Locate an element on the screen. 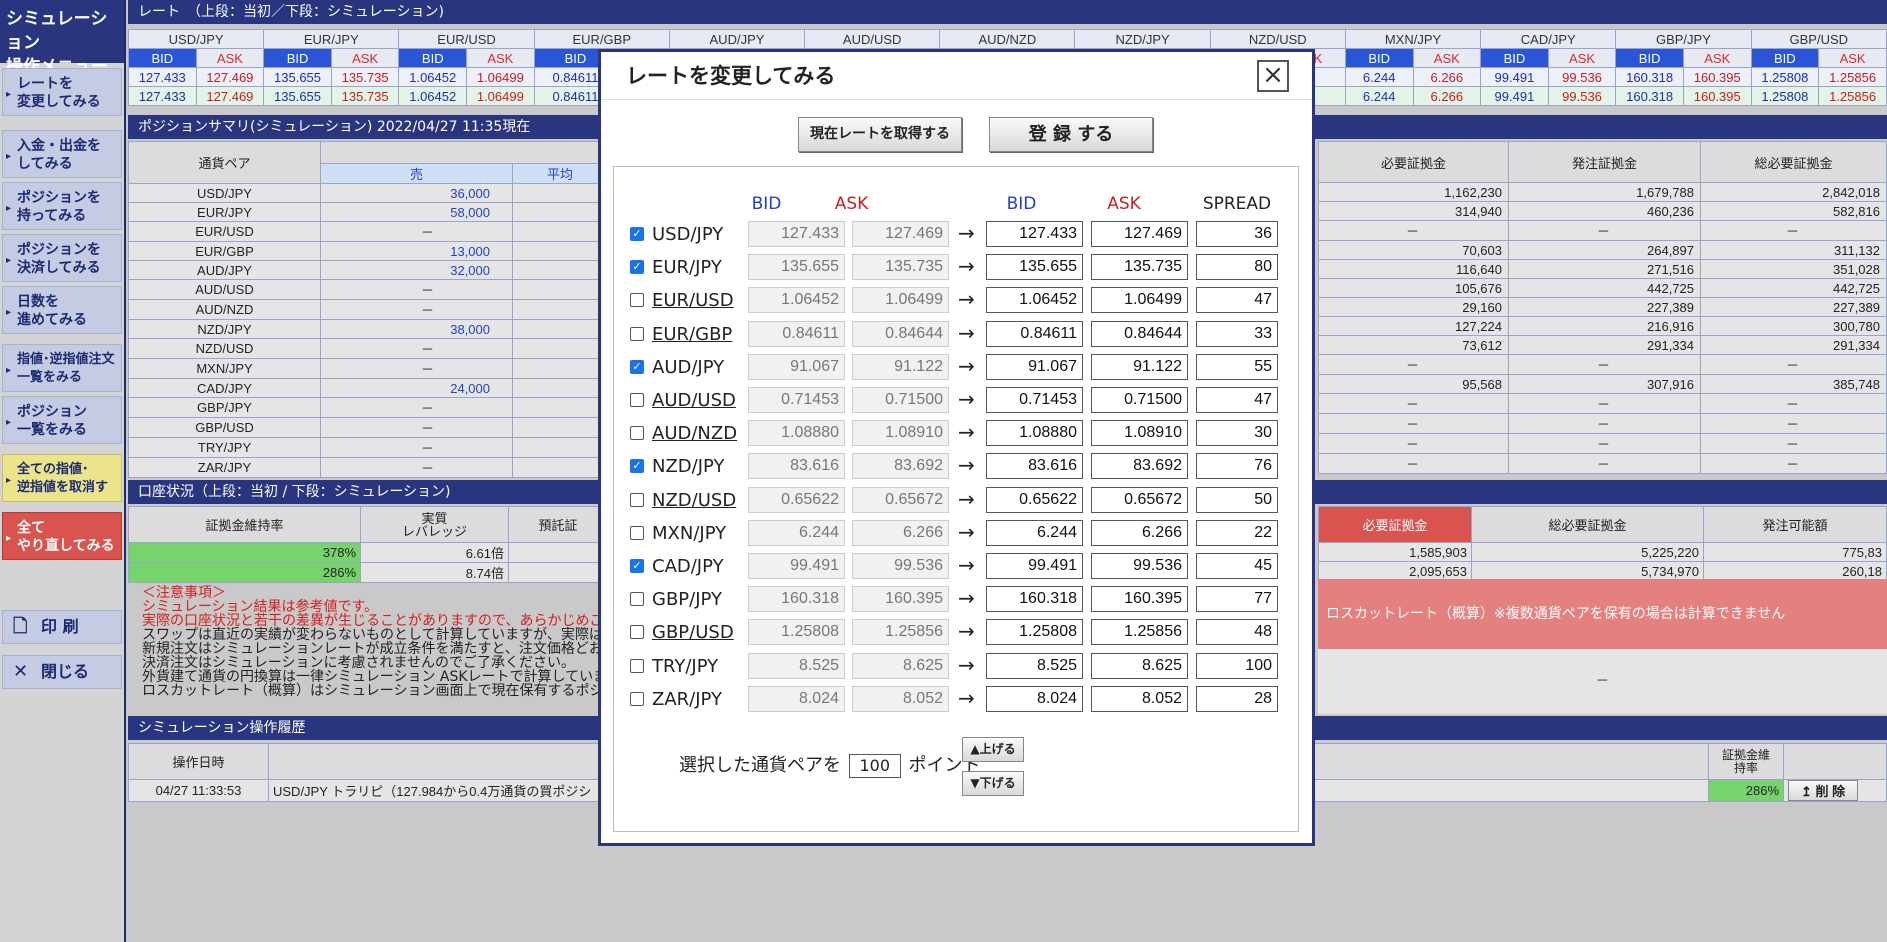 The image size is (1887, 942). new-bid-input: 83.616 is located at coordinates (1034, 466).